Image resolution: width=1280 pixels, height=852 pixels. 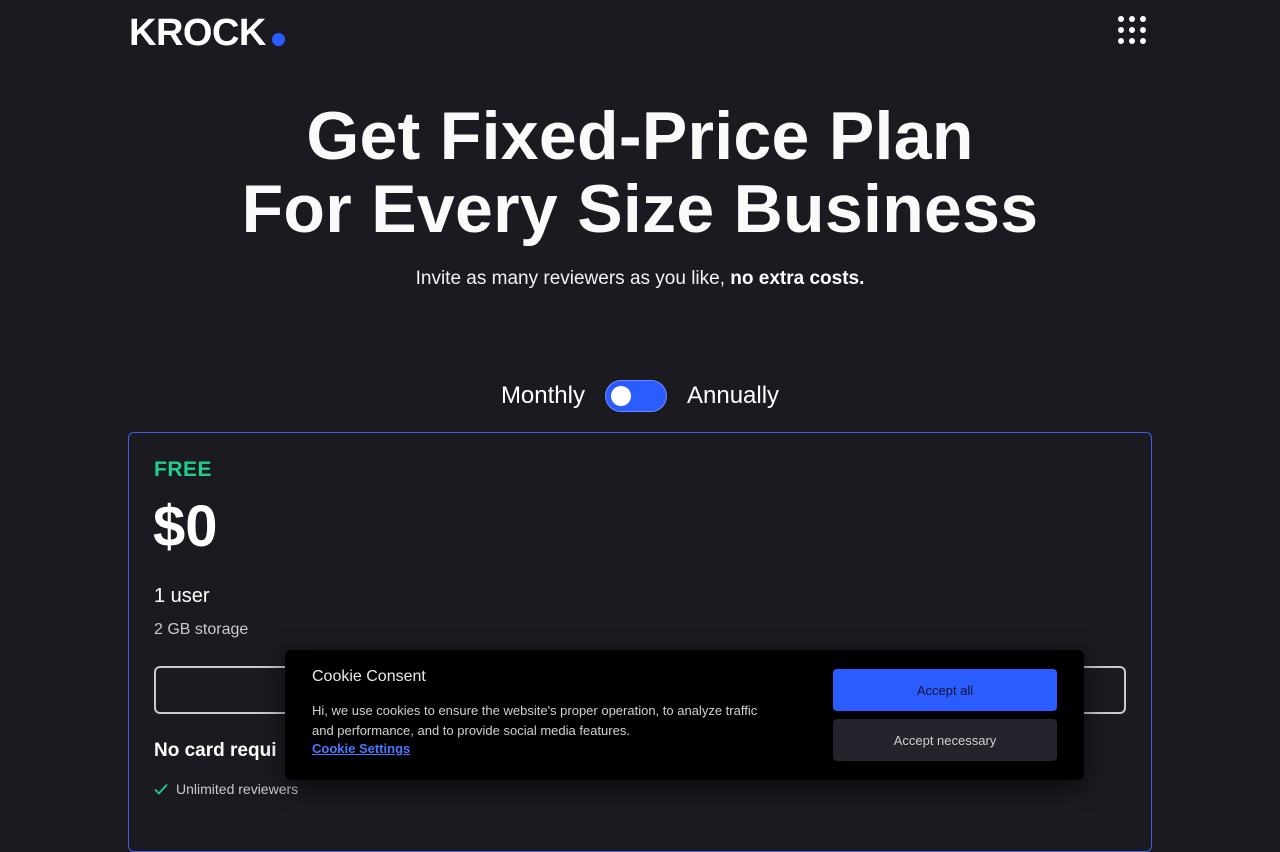 What do you see at coordinates (237, 789) in the screenshot?
I see `feature-label: Unlimited reviewers` at bounding box center [237, 789].